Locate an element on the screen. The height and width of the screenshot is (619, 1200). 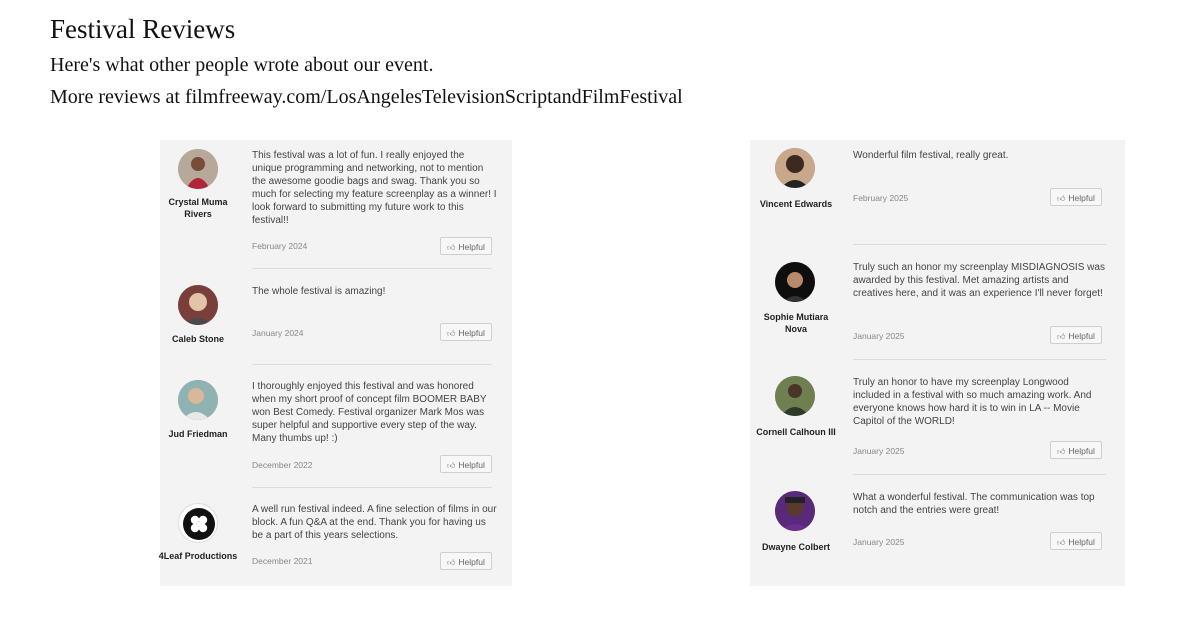
review-date: January 2024 is located at coordinates (278, 333).